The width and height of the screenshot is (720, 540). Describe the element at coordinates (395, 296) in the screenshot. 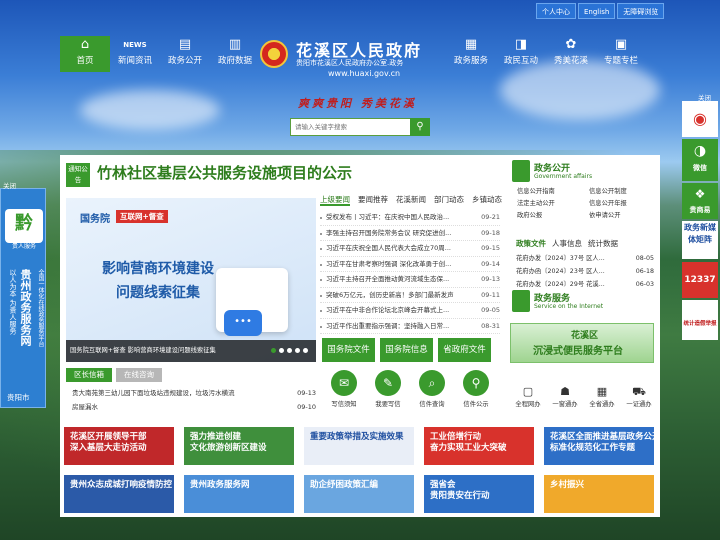

I see `news-item-title: 突破6万亿元，创历史新高！多部门最新发声` at that location.